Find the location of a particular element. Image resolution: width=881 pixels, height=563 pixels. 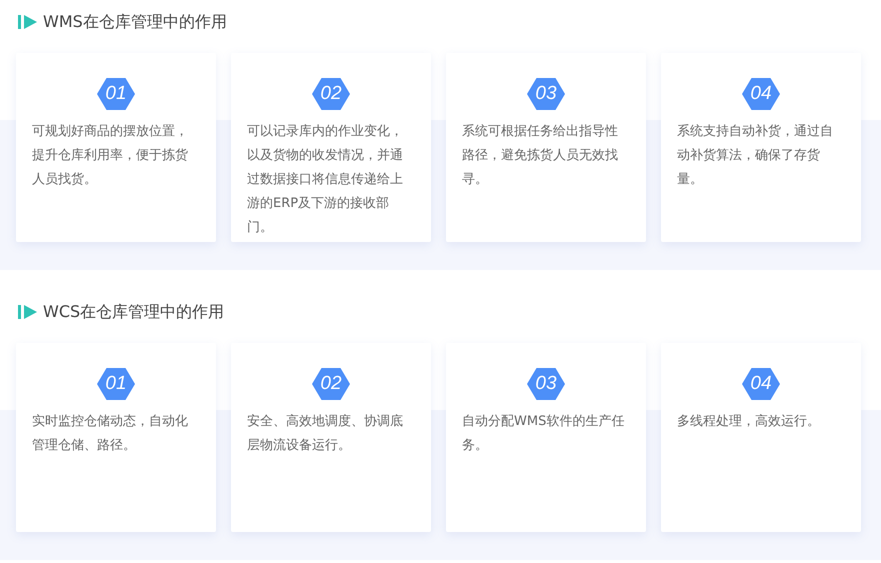

section-title: WCS在仓库管理中的作用 is located at coordinates (133, 311).